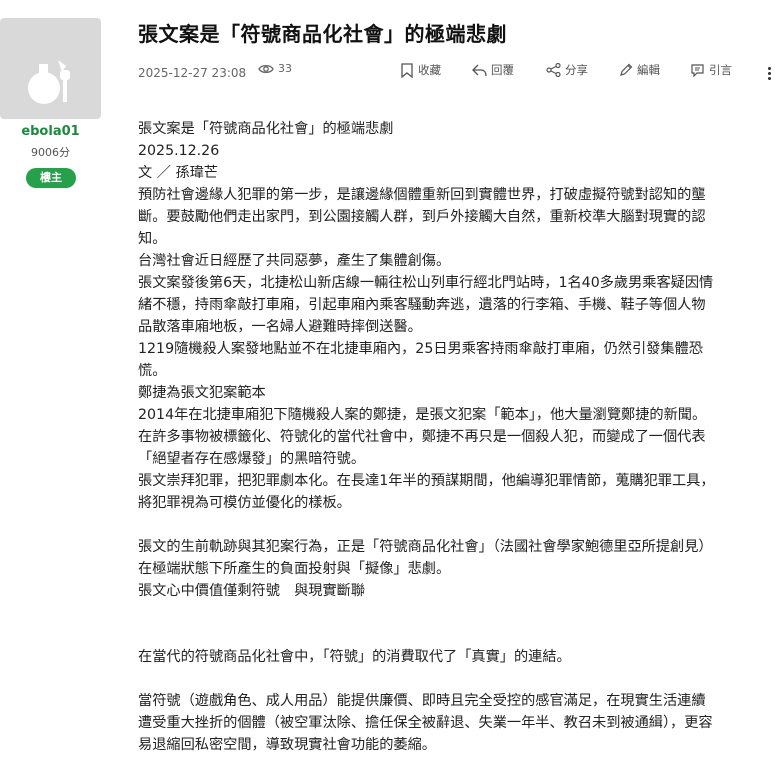  What do you see at coordinates (51, 178) in the screenshot?
I see `op-badge: 樓主` at bounding box center [51, 178].